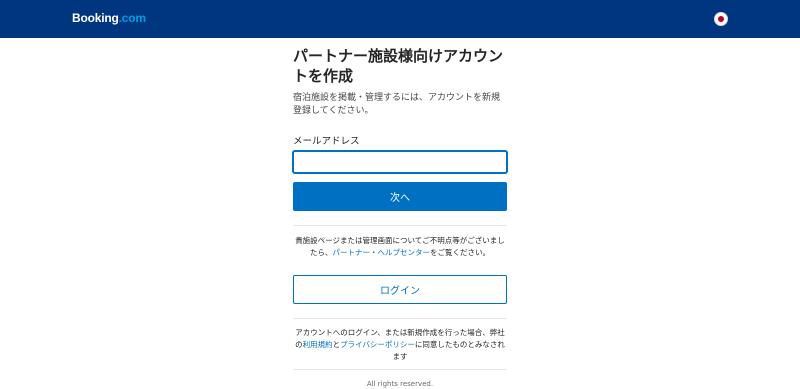 The width and height of the screenshot is (800, 389). Describe the element at coordinates (400, 19) in the screenshot. I see `top-navigation-bar: Booking.com` at that location.